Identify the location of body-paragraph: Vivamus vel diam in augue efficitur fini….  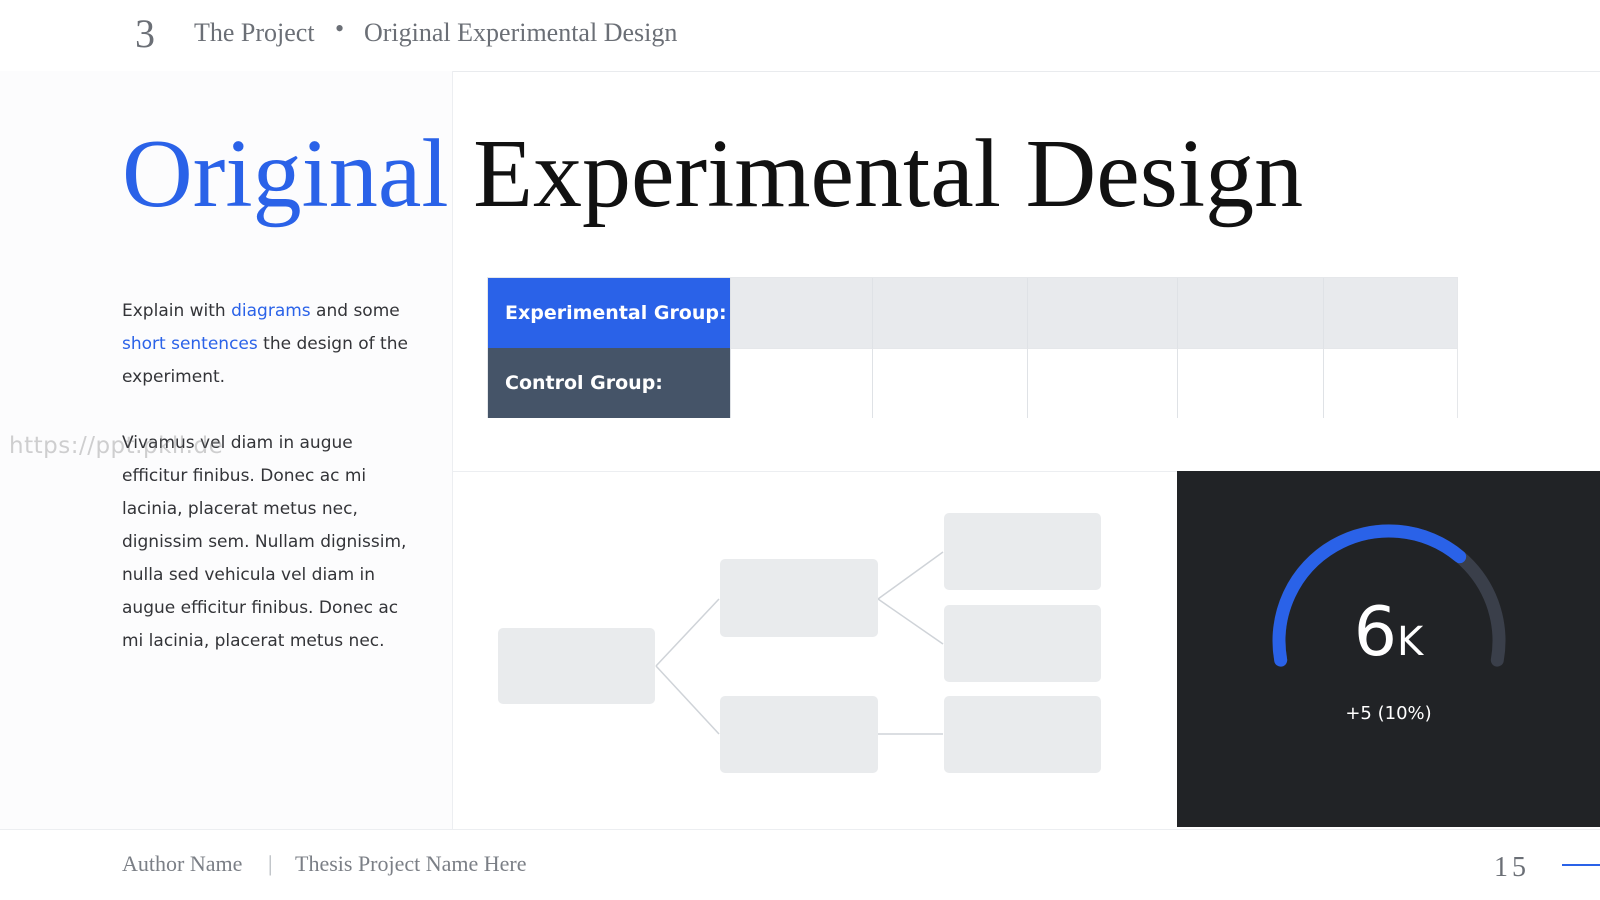
(264, 542).